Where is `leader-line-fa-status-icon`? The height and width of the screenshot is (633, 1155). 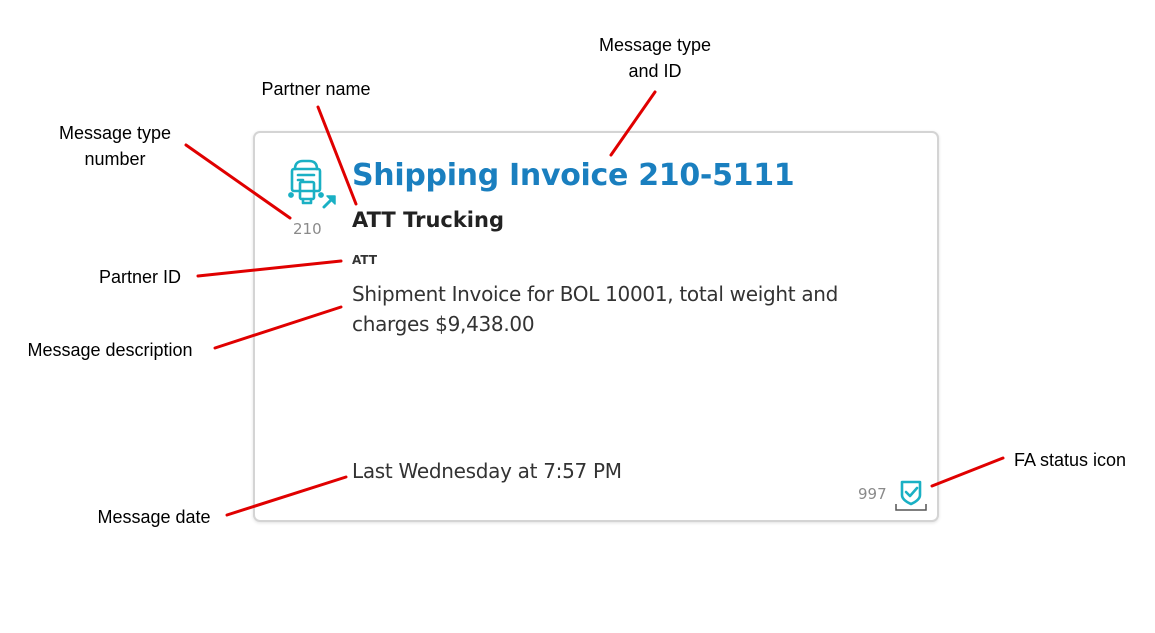 leader-line-fa-status-icon is located at coordinates (967, 472).